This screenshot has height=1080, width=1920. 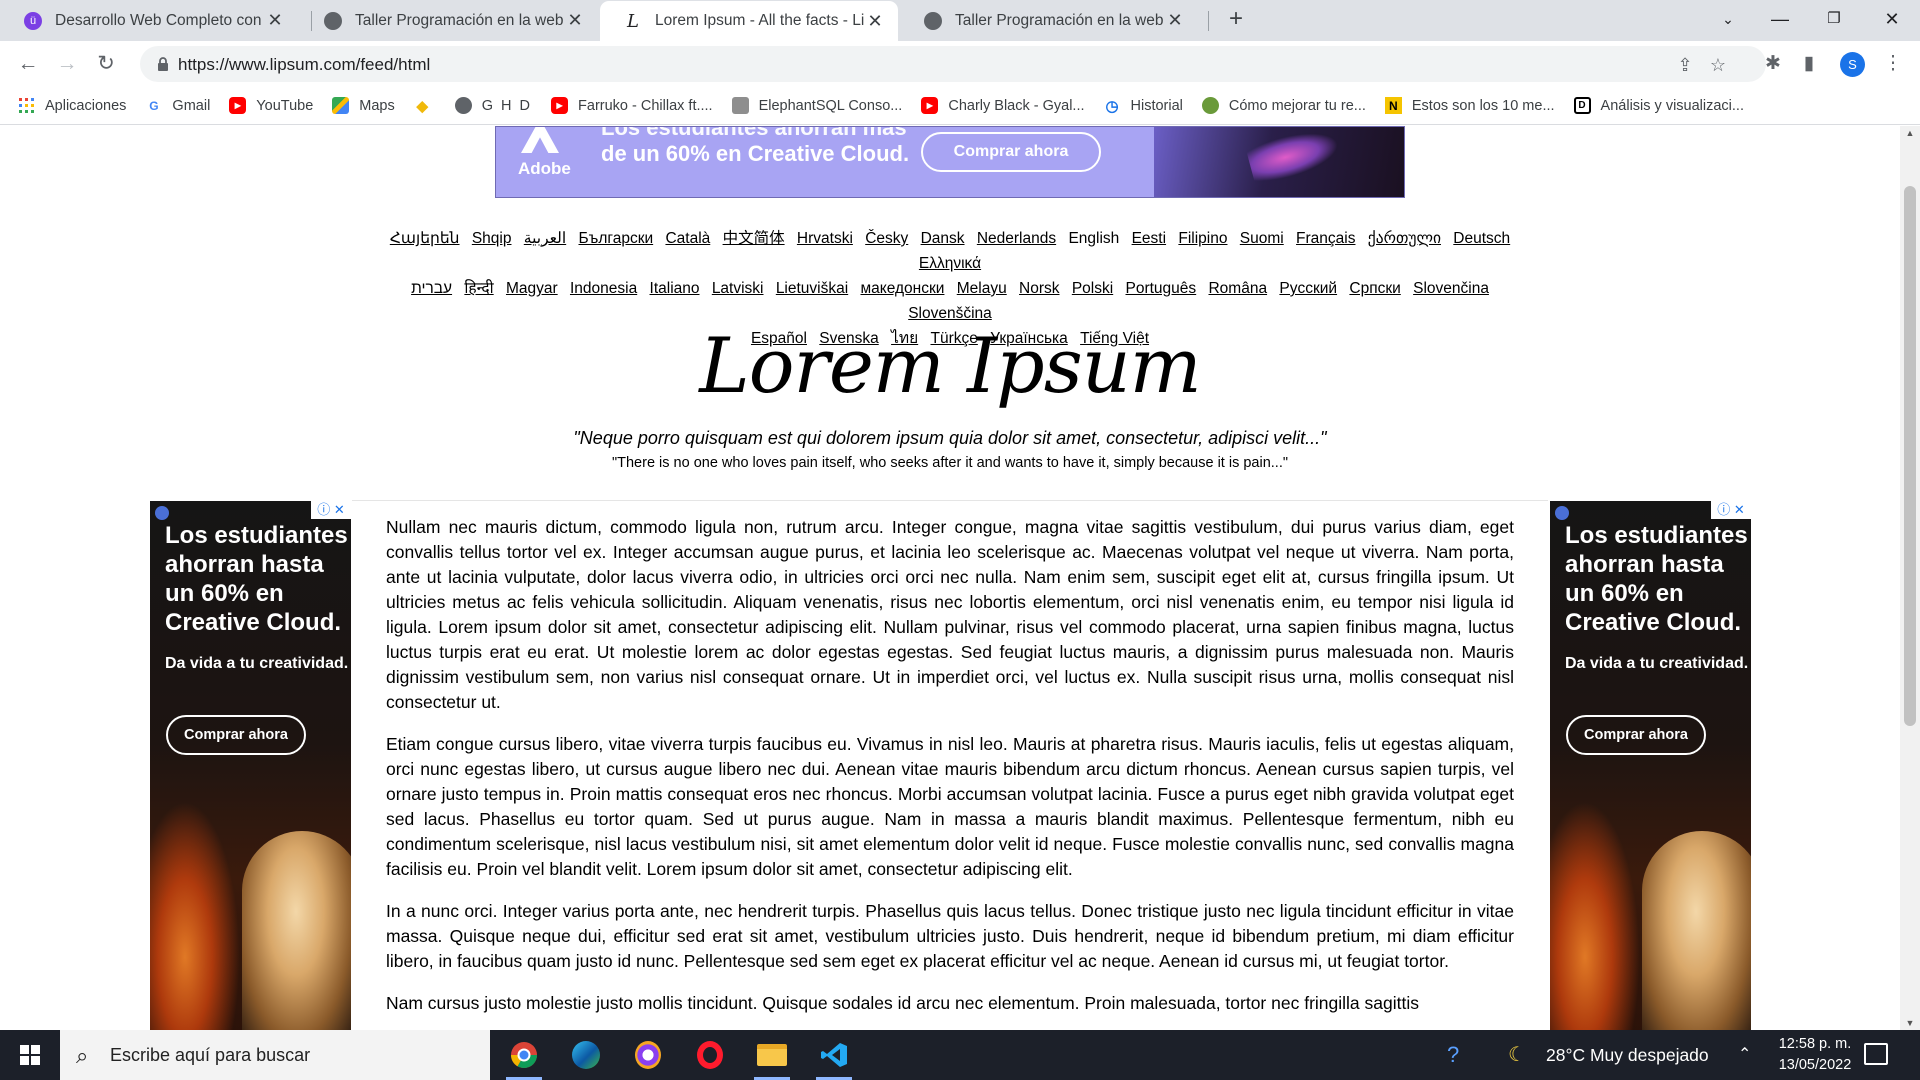 What do you see at coordinates (493, 105) in the screenshot?
I see `bookmark-ghd: G H D` at bounding box center [493, 105].